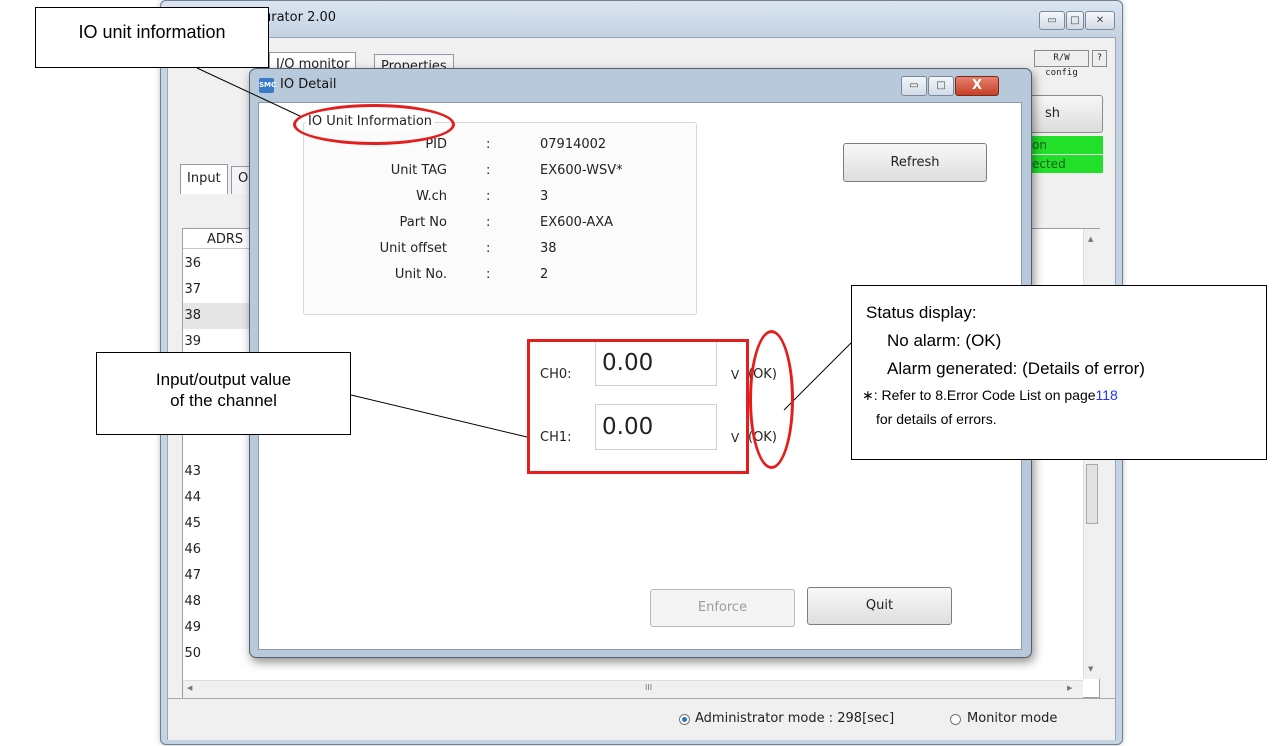 This screenshot has height=746, width=1280. What do you see at coordinates (152, 37) in the screenshot?
I see `callout-io-unit-information: IO unit information` at bounding box center [152, 37].